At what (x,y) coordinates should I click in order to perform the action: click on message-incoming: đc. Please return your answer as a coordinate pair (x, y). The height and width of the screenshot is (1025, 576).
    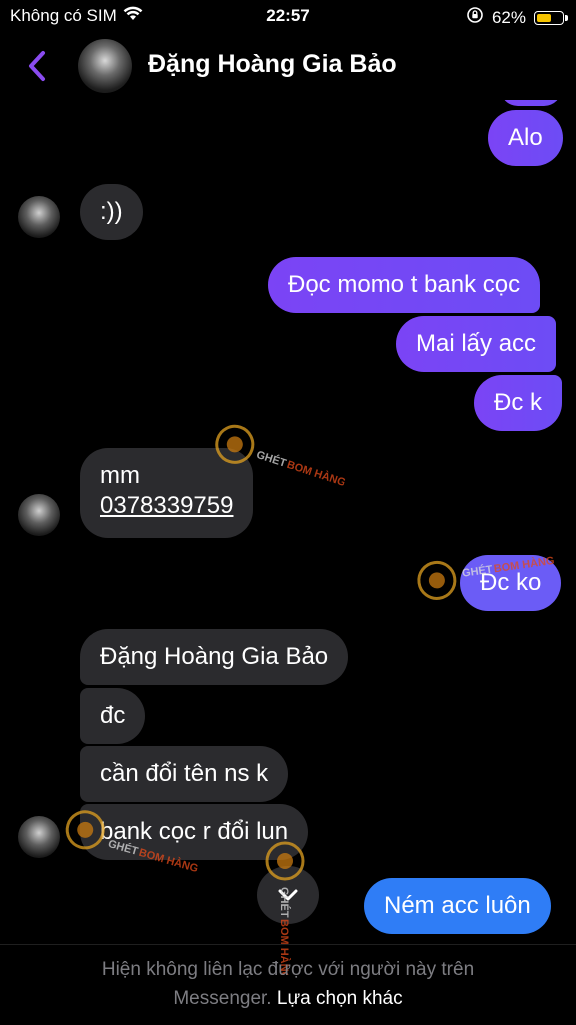
    Looking at the image, I should click on (113, 716).